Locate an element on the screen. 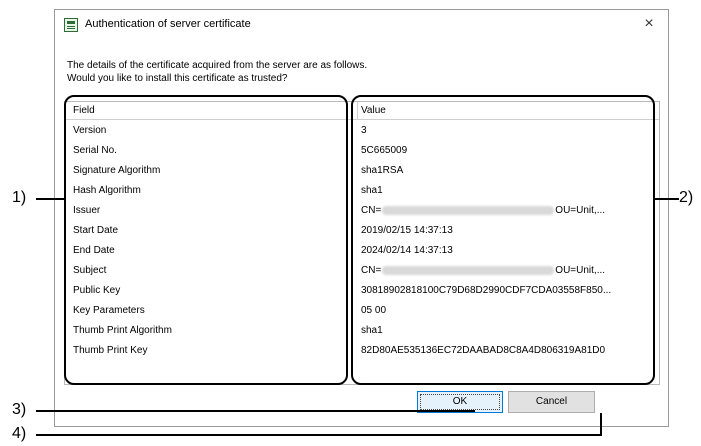  callout-line-4-vertical is located at coordinates (601, 424).